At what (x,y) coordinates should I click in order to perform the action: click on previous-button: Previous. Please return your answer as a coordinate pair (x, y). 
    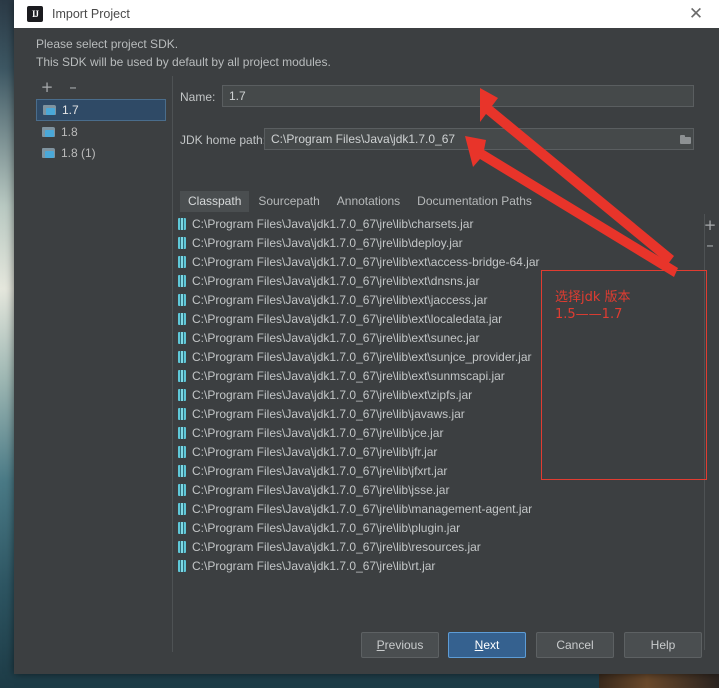
    Looking at the image, I should click on (400, 645).